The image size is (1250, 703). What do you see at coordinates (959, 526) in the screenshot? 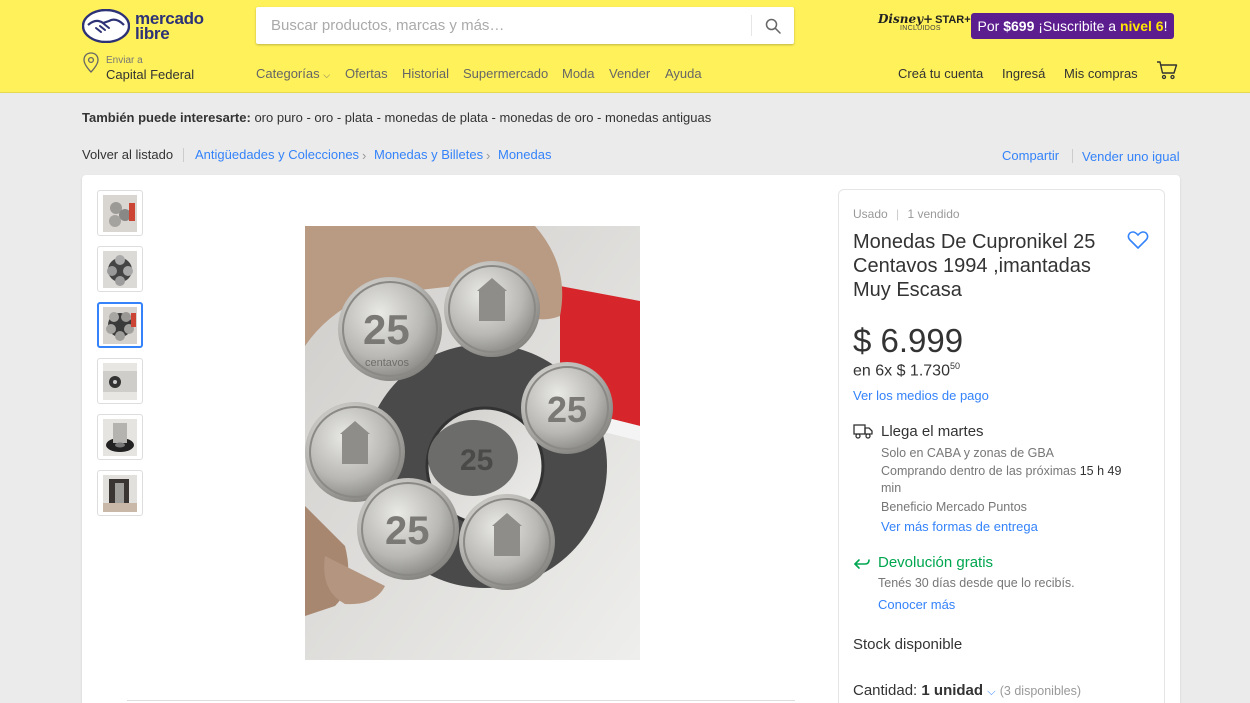
I see `more-delivery-options-link: Ver más formas de entrega` at bounding box center [959, 526].